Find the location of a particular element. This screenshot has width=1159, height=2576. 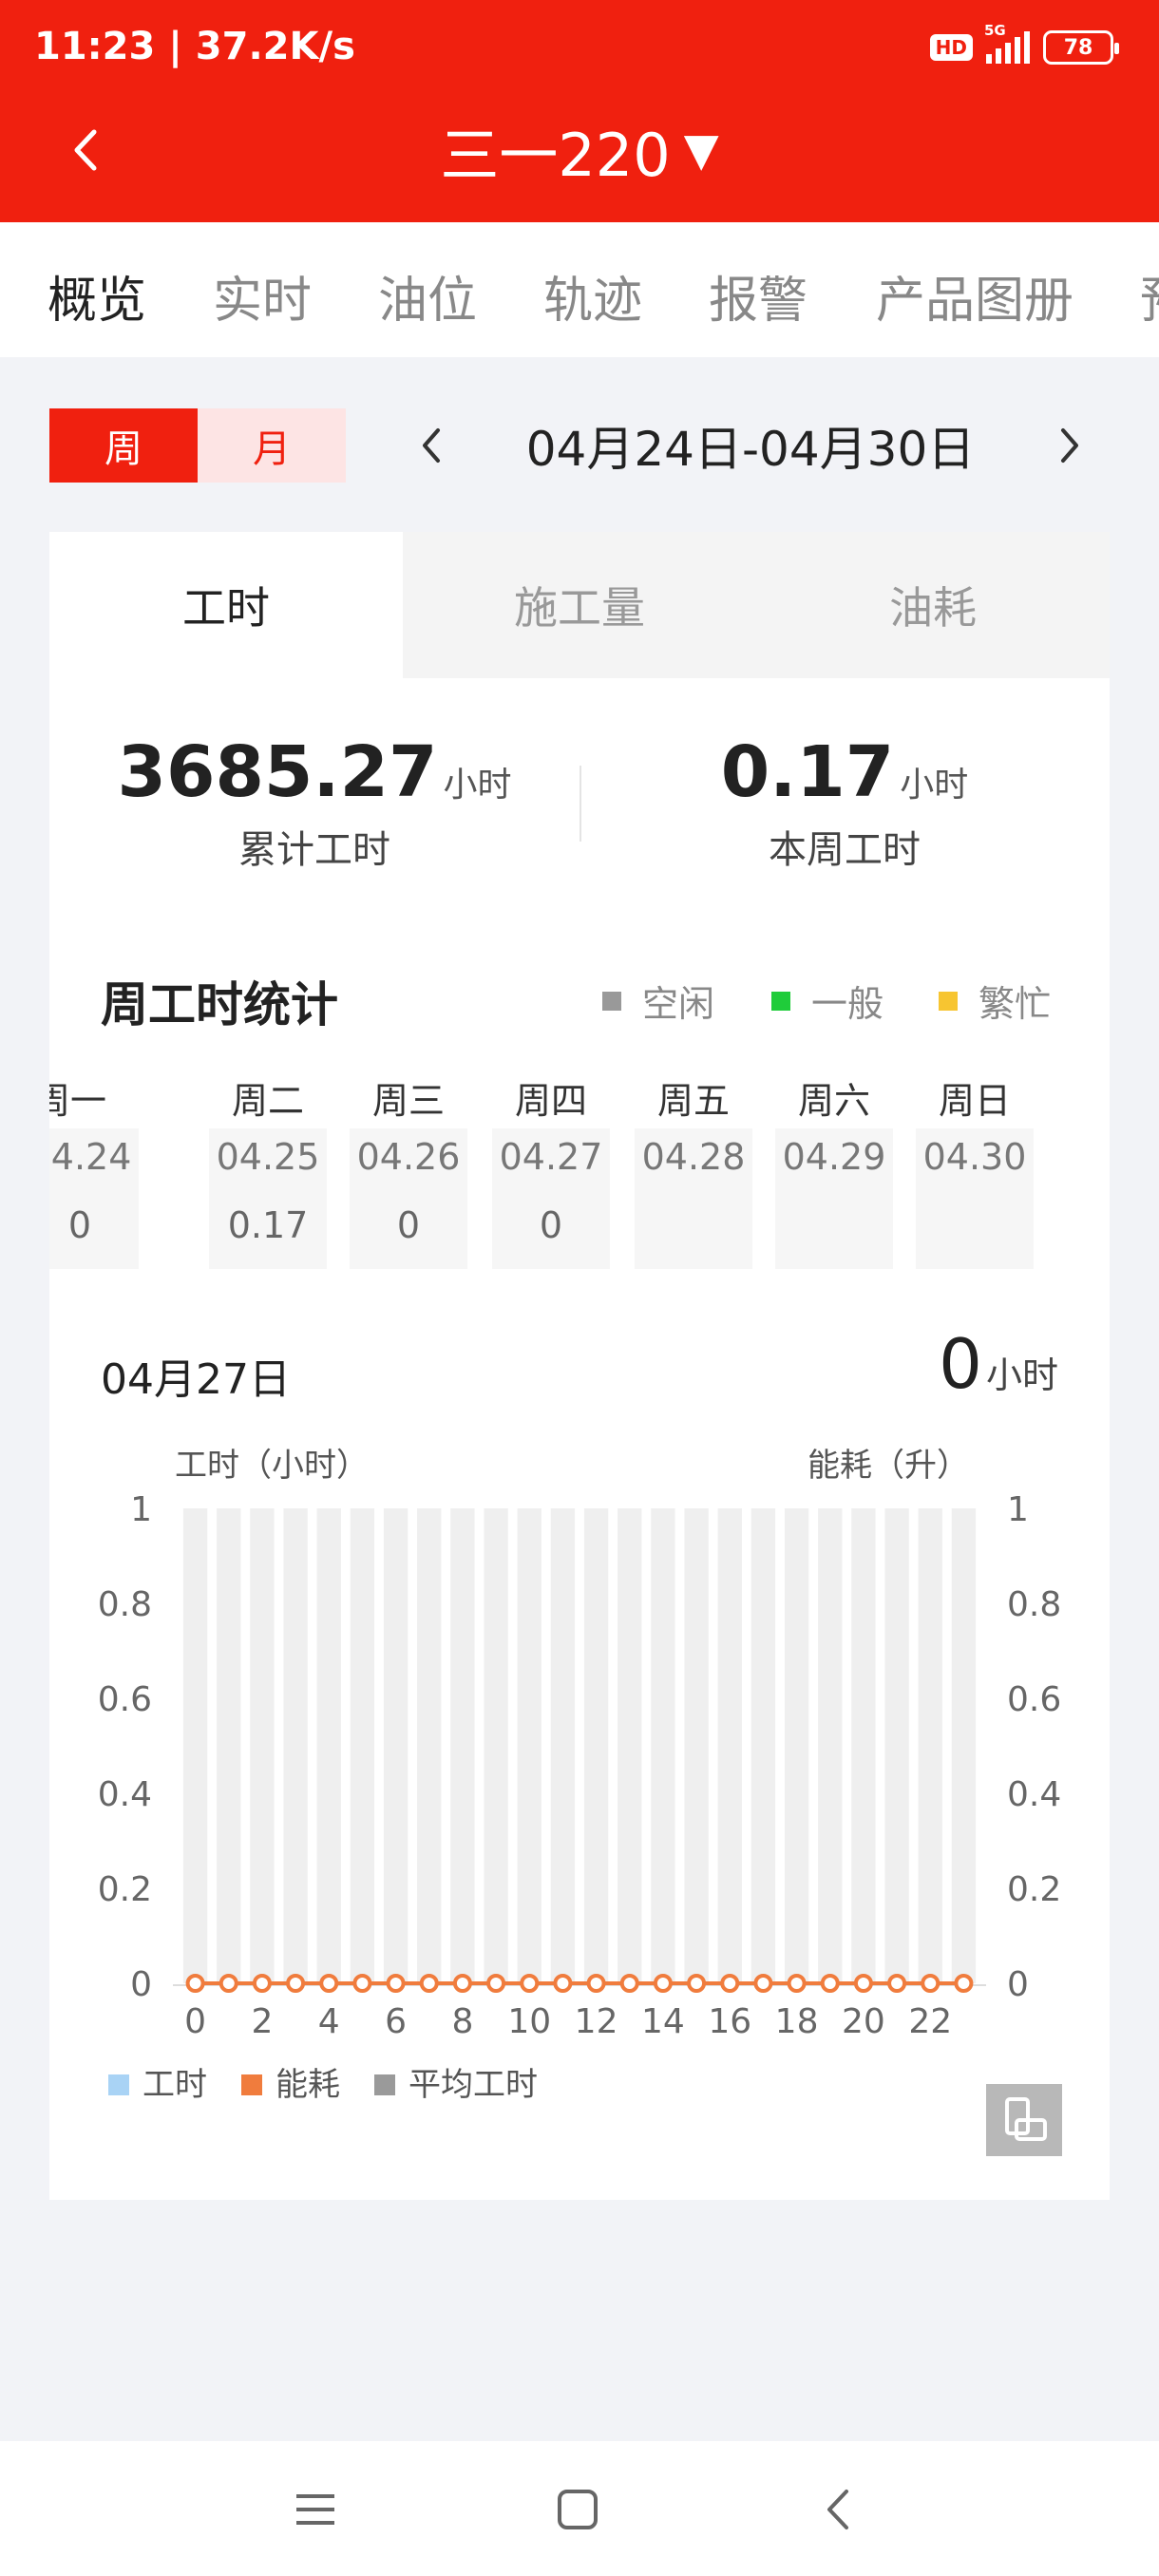

x-tick-label: 4 is located at coordinates (329, 2021).